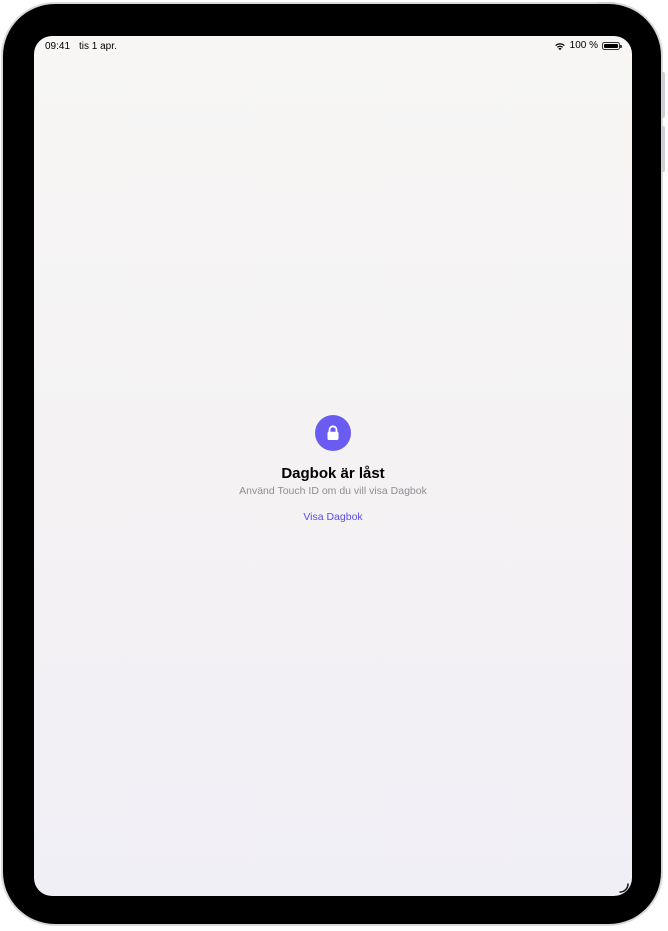 Image resolution: width=668 pixels, height=931 pixels. What do you see at coordinates (332, 517) in the screenshot?
I see `show-journal-button: Visa Dagbok` at bounding box center [332, 517].